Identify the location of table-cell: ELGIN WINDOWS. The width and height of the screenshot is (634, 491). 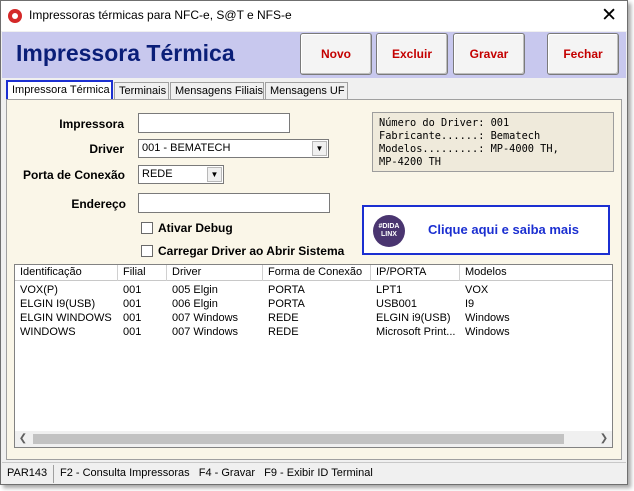
(66, 318).